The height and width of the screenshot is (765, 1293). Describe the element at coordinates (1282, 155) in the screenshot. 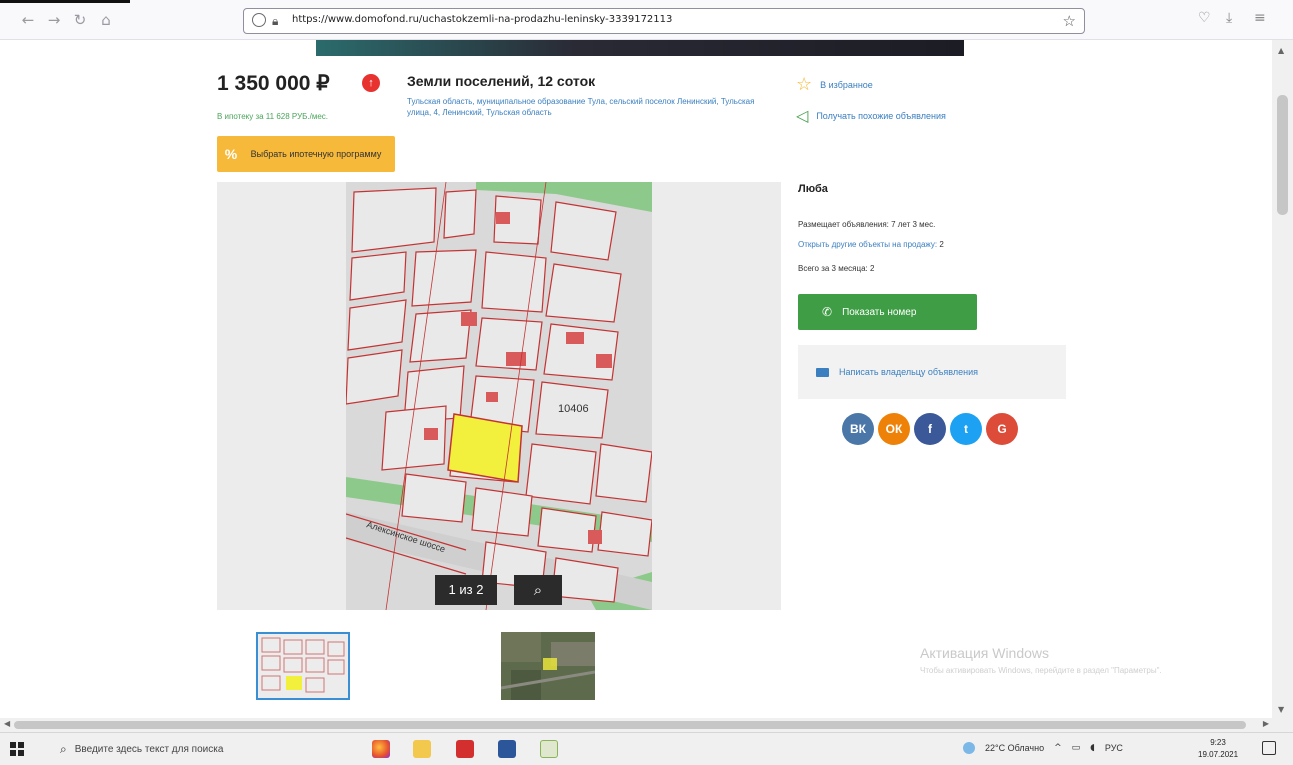

I see `vertical-scroll-thumb` at that location.